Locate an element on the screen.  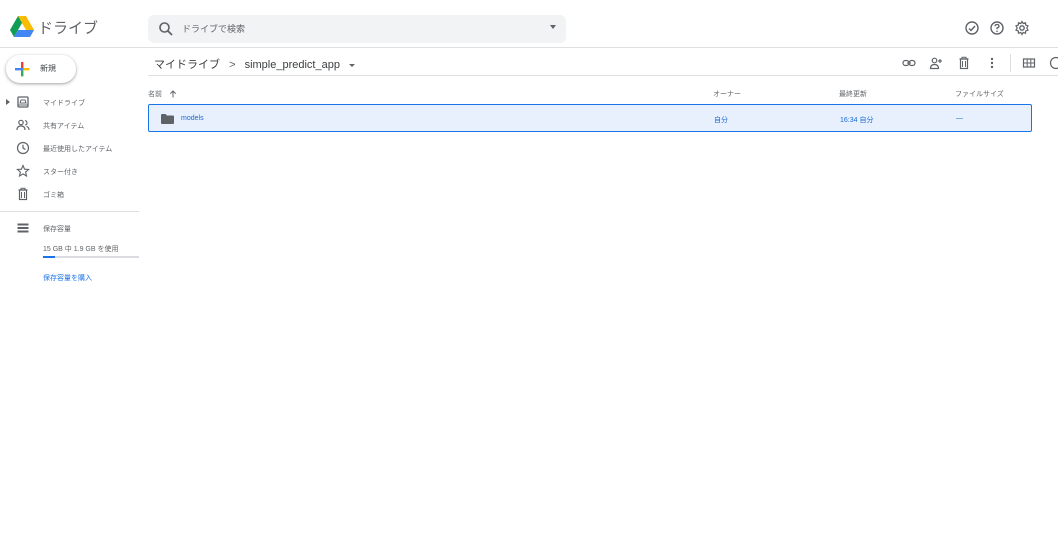
top-bar: ドライブ is located at coordinates (529, 24).